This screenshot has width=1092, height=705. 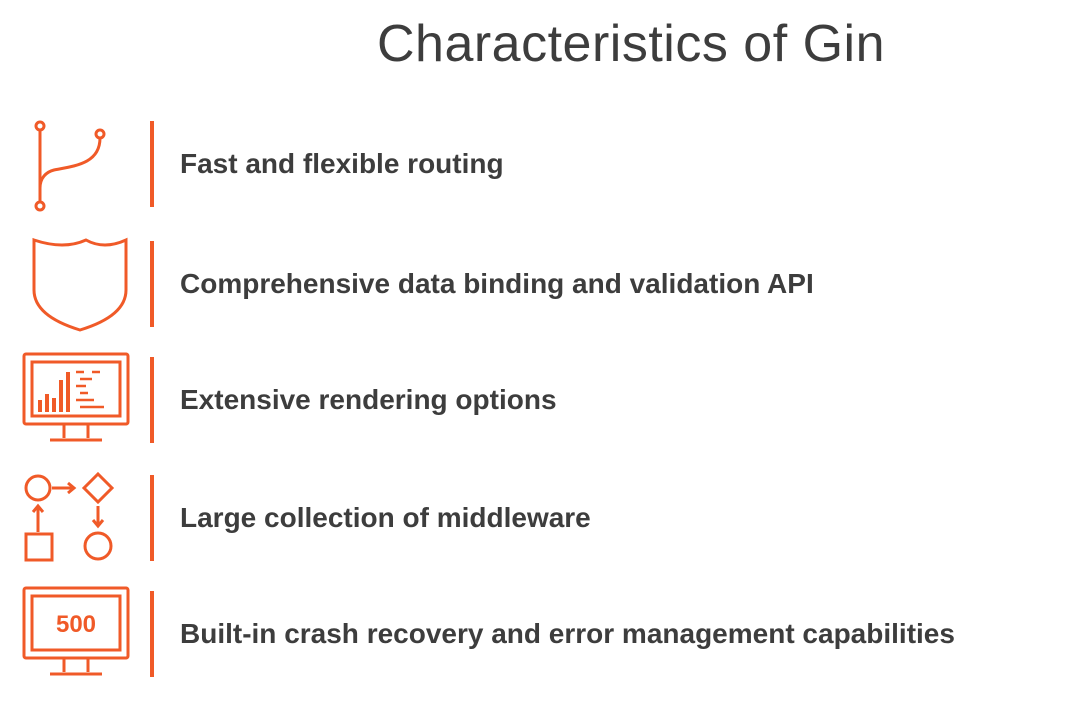 What do you see at coordinates (76, 624) in the screenshot?
I see `error-code-text: 500` at bounding box center [76, 624].